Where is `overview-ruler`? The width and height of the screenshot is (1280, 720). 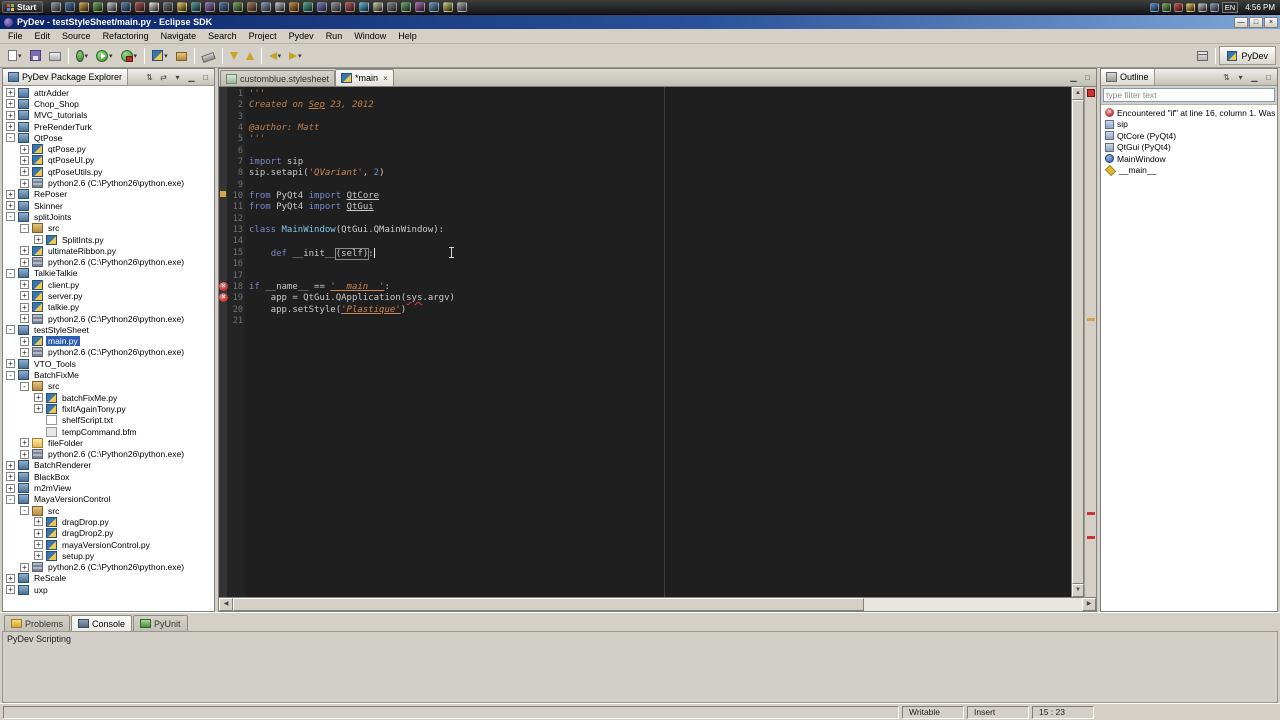 overview-ruler is located at coordinates (1090, 342).